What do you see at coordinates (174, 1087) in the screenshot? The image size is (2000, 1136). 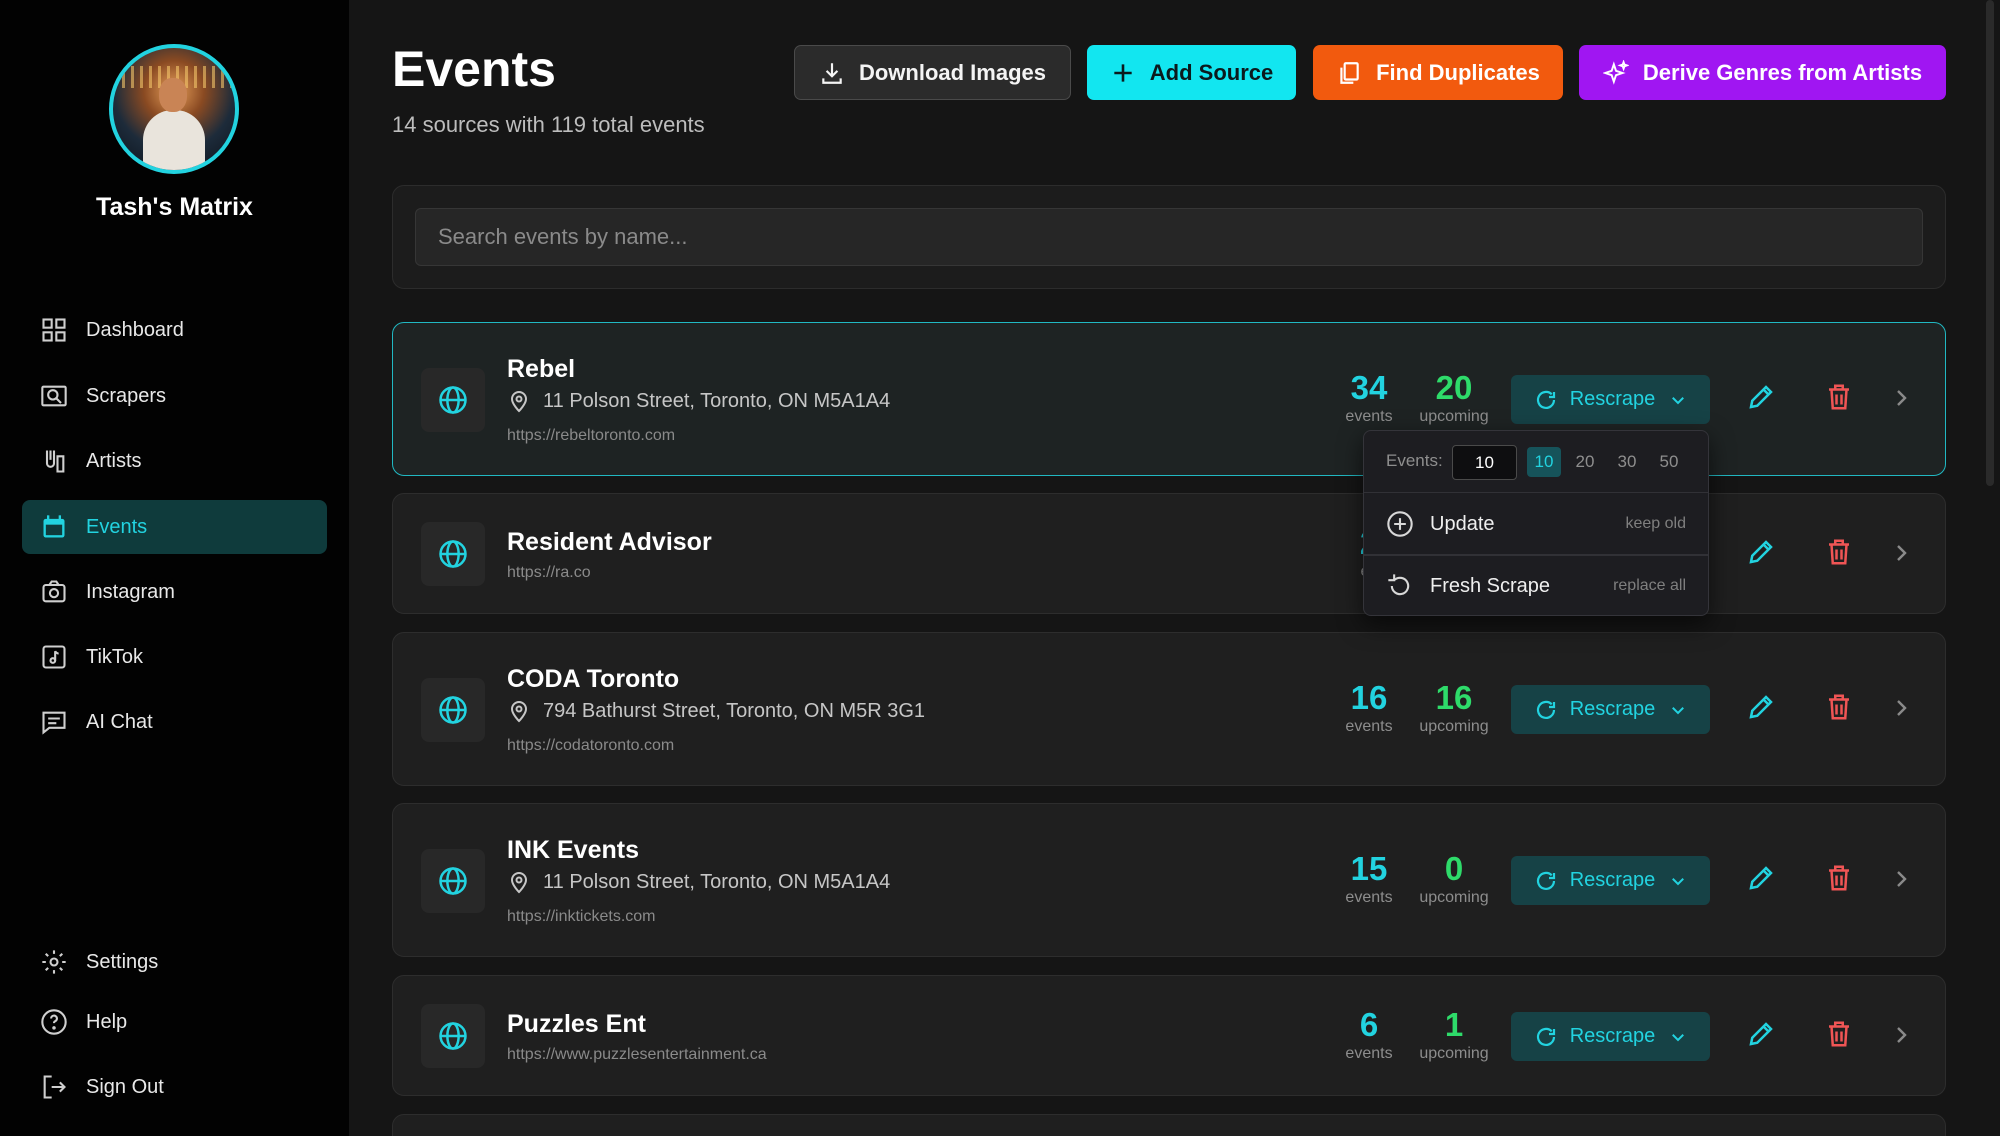 I see `sidebar-item-sign-out: Sign Out` at bounding box center [174, 1087].